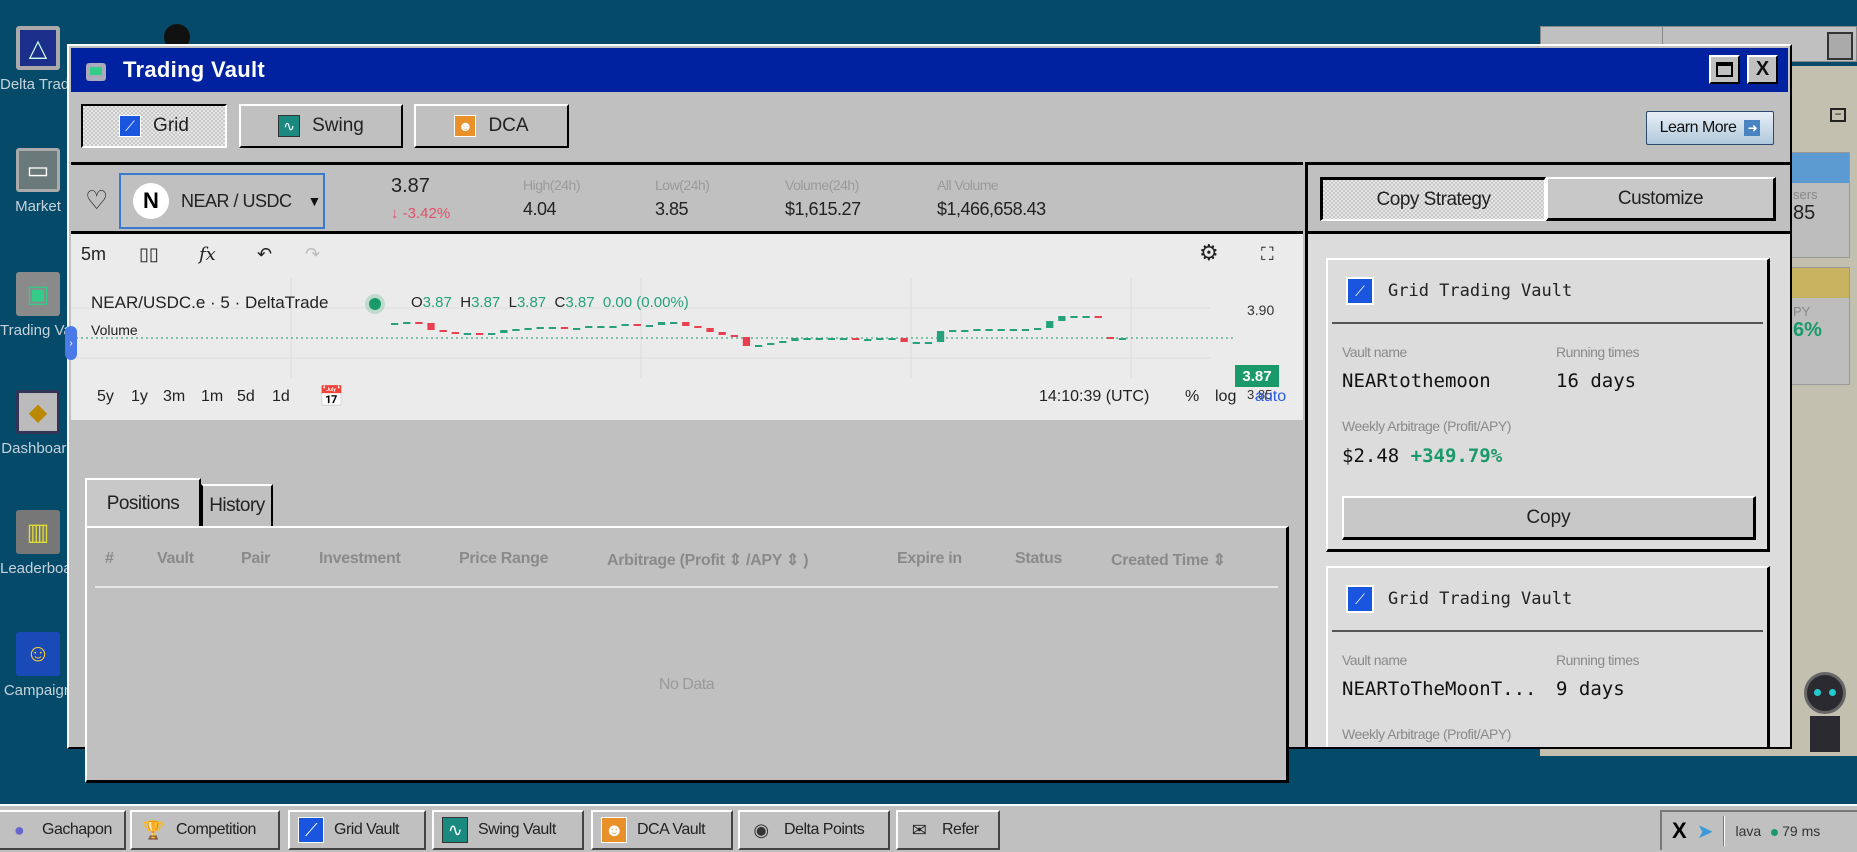 This screenshot has width=1857, height=852. I want to click on tab-customize: Customize, so click(1661, 199).